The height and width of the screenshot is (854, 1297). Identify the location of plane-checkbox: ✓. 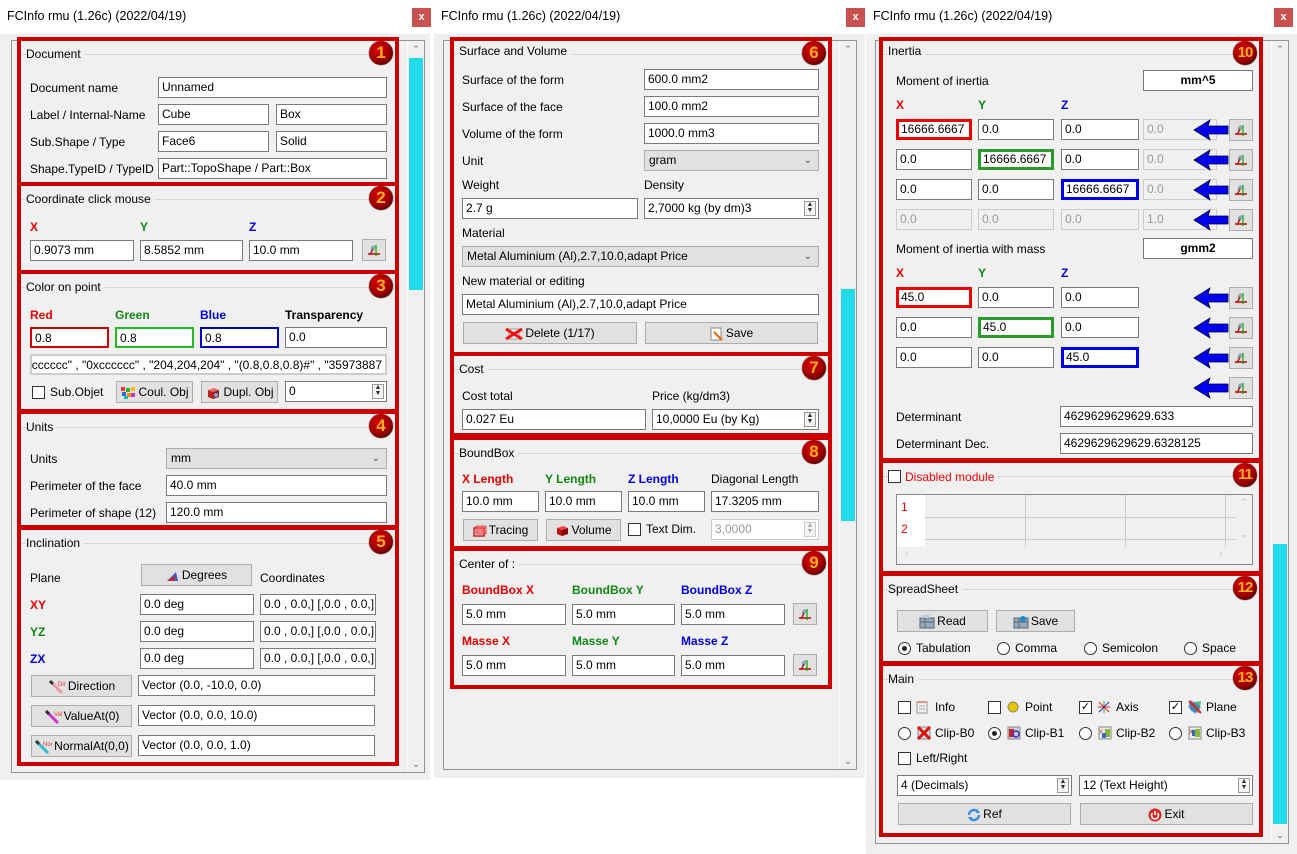
(1175, 707).